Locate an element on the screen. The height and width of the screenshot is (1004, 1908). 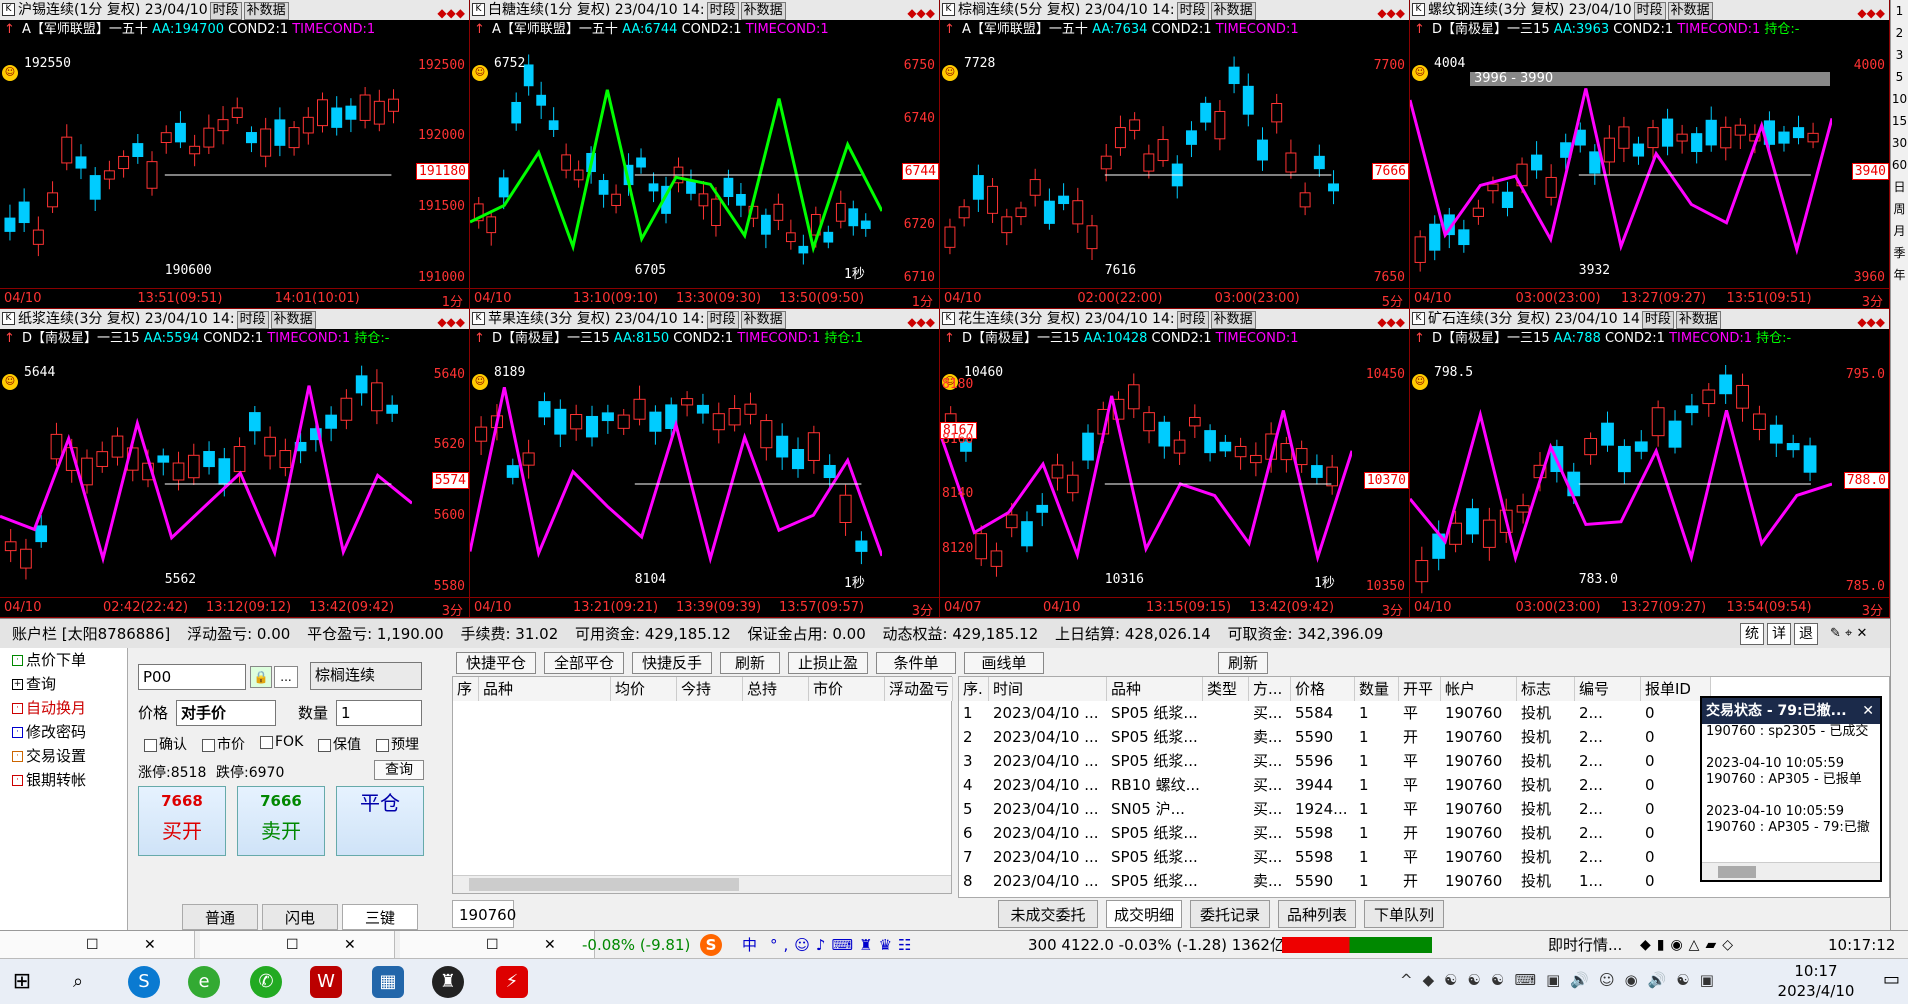
price-select: 对手价 is located at coordinates (226, 713).